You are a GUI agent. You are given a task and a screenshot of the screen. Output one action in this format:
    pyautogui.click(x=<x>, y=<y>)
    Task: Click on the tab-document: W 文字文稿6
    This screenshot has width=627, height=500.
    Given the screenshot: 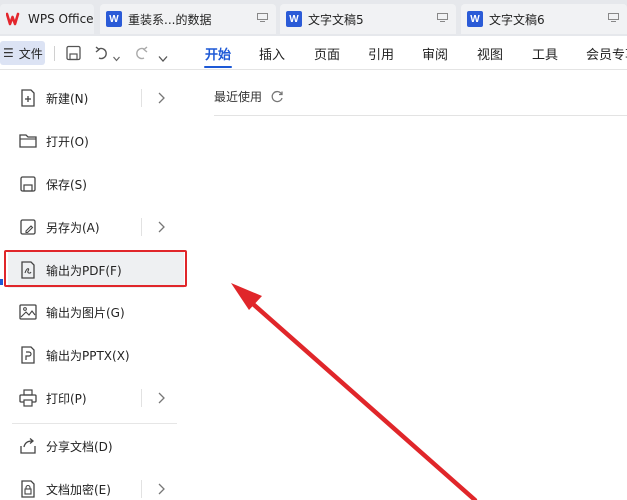 What is the action you would take?
    pyautogui.click(x=544, y=19)
    